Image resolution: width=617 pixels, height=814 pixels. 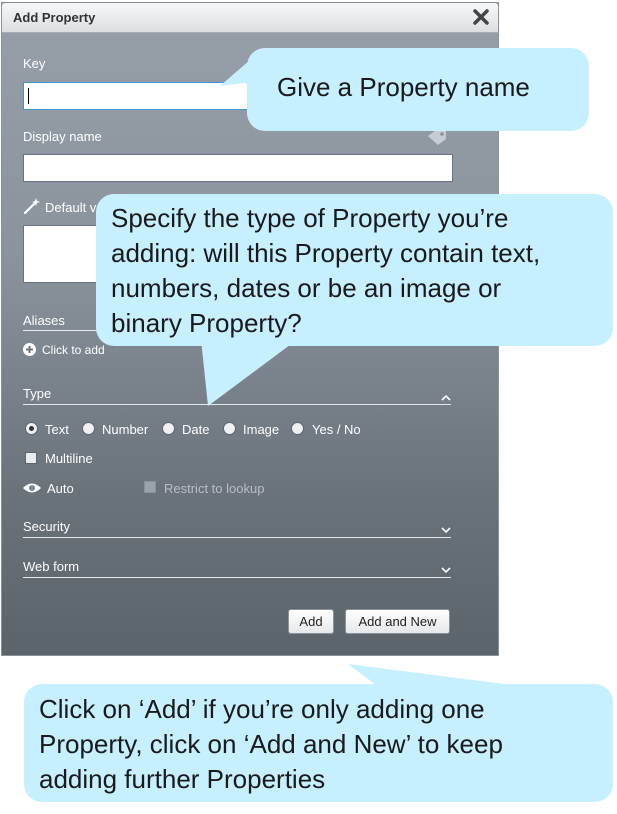 I want to click on auto-label: Auto, so click(x=60, y=488).